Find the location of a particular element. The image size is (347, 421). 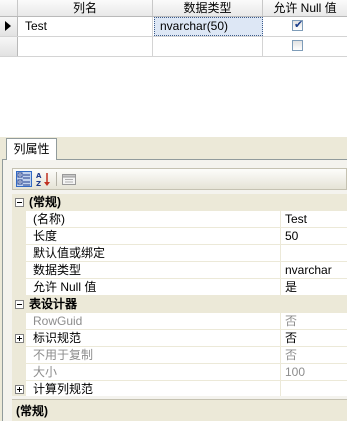

property-pages-icon is located at coordinates (69, 179).